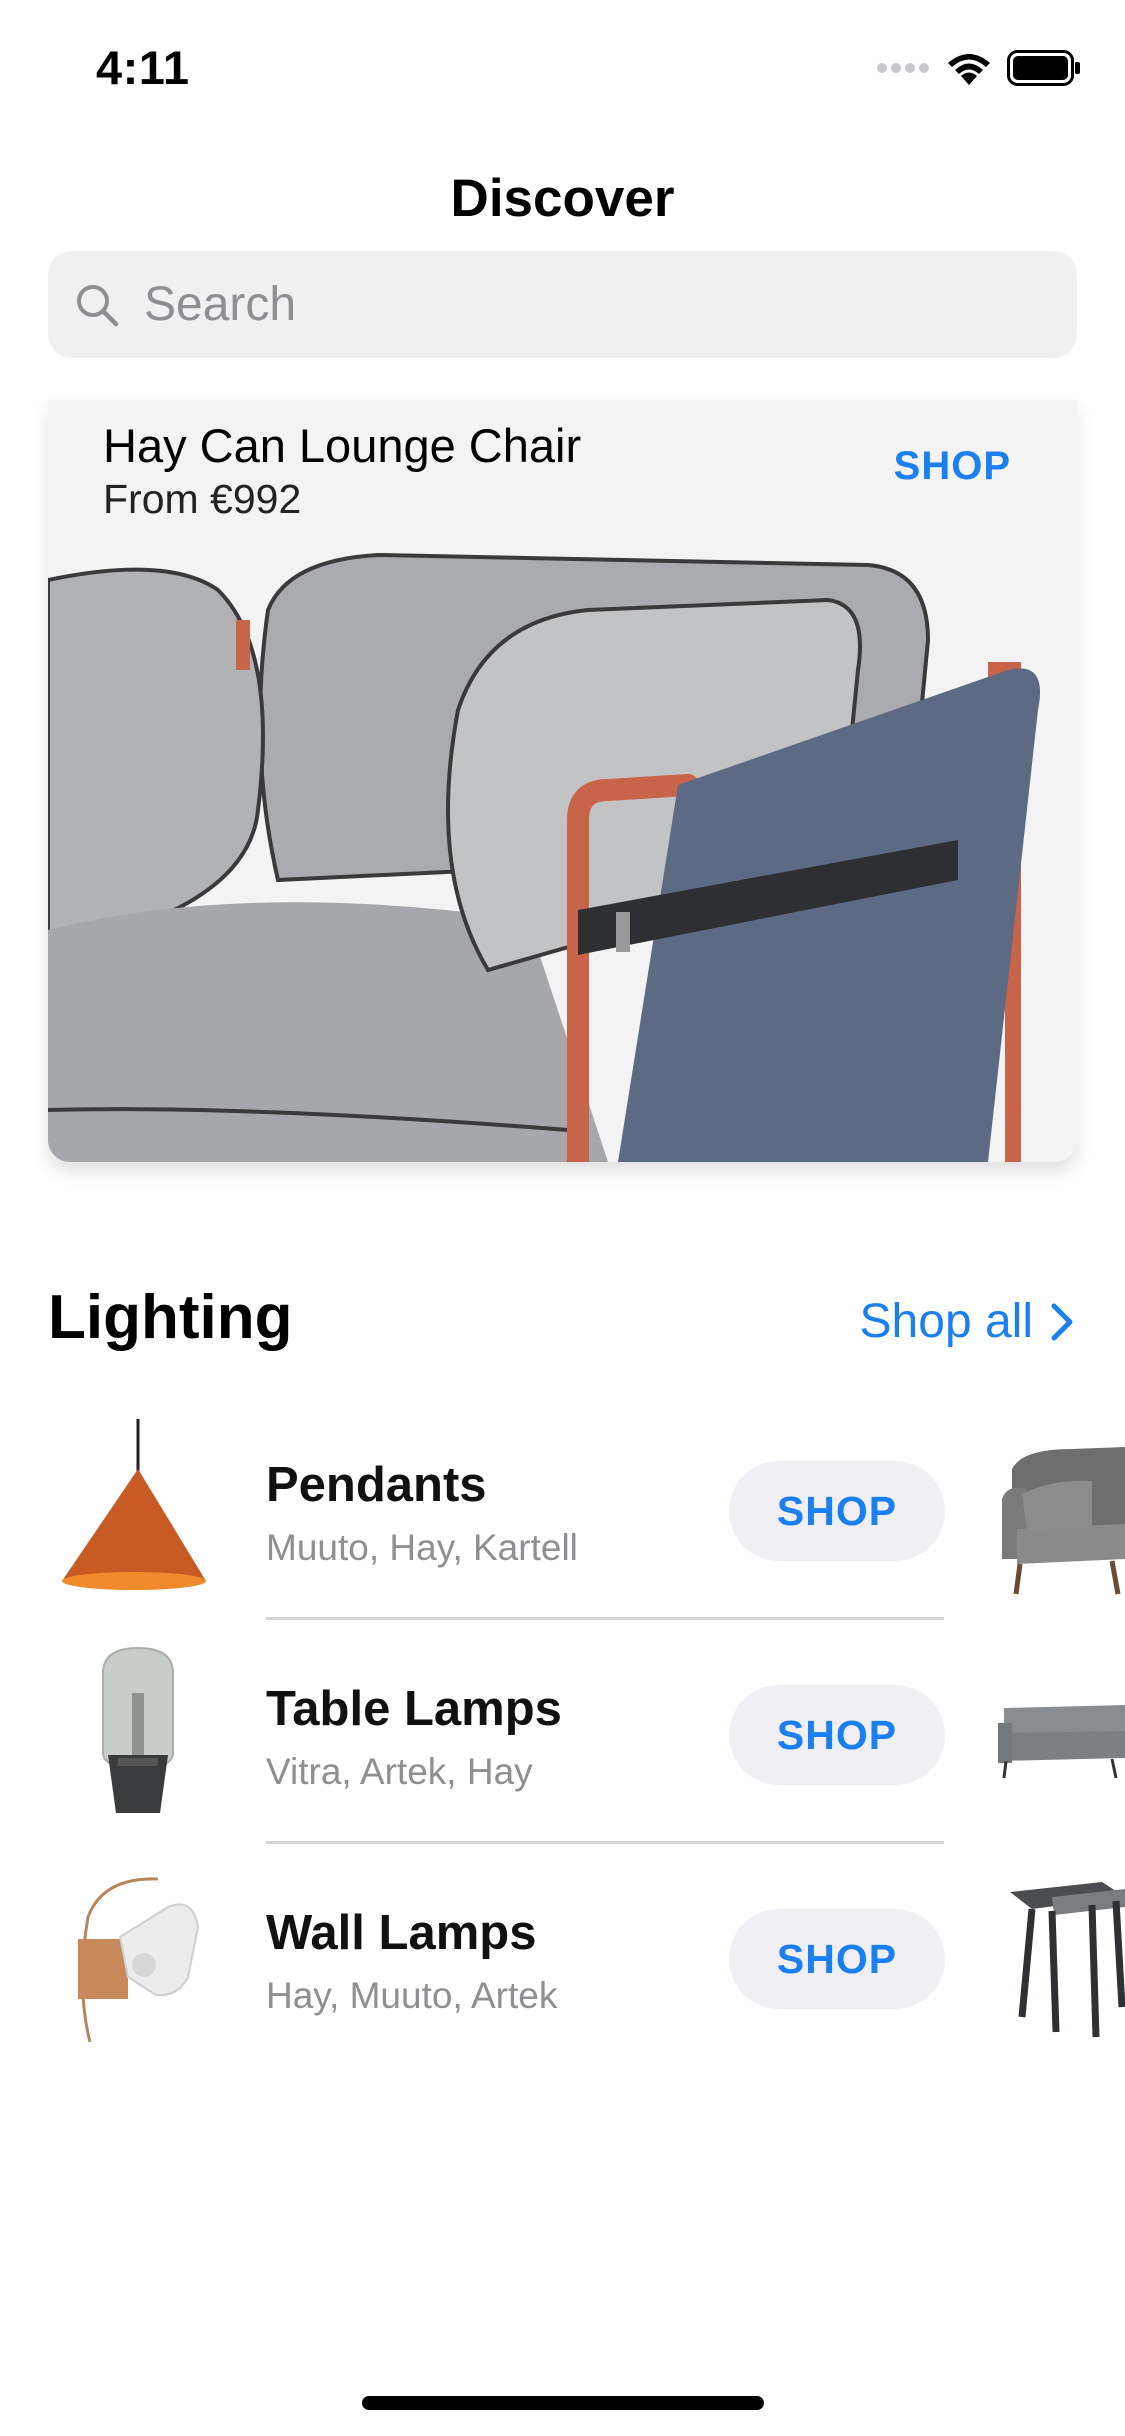 The height and width of the screenshot is (2436, 1125). I want to click on list-item-wall-lamps: Wall Lamps Hay, Muuto, Artek SHOP, so click(586, 1957).